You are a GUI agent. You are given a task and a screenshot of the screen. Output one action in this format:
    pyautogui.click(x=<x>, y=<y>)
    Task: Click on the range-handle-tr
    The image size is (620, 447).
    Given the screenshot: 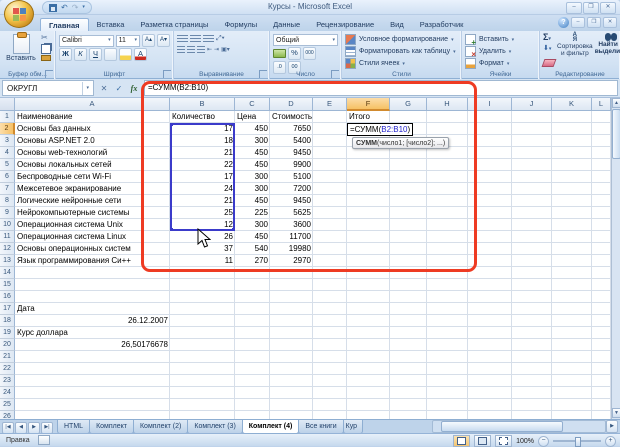 What is the action you would take?
    pyautogui.click(x=233, y=124)
    